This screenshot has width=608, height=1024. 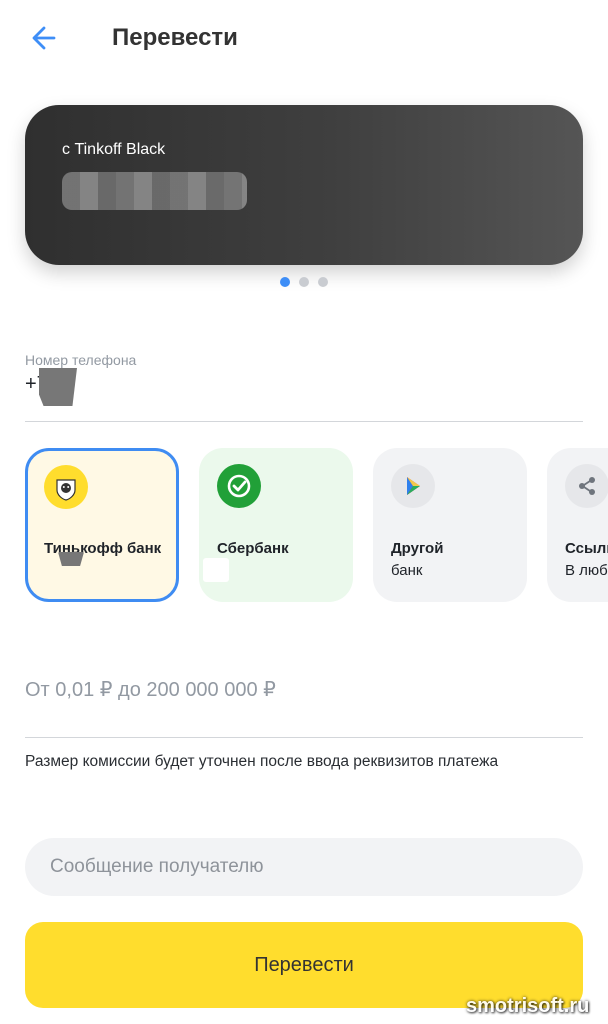 I want to click on page-title: Перевести, so click(x=175, y=37).